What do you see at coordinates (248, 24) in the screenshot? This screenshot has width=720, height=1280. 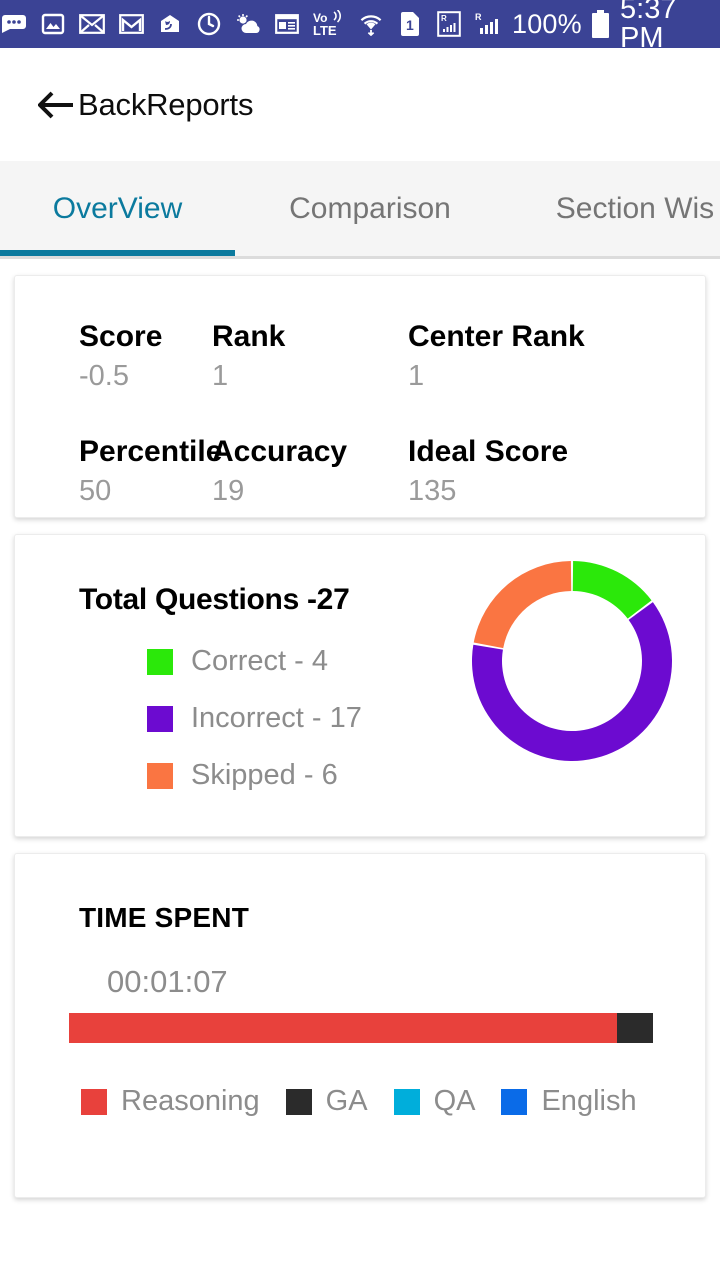 I see `weather-icon` at bounding box center [248, 24].